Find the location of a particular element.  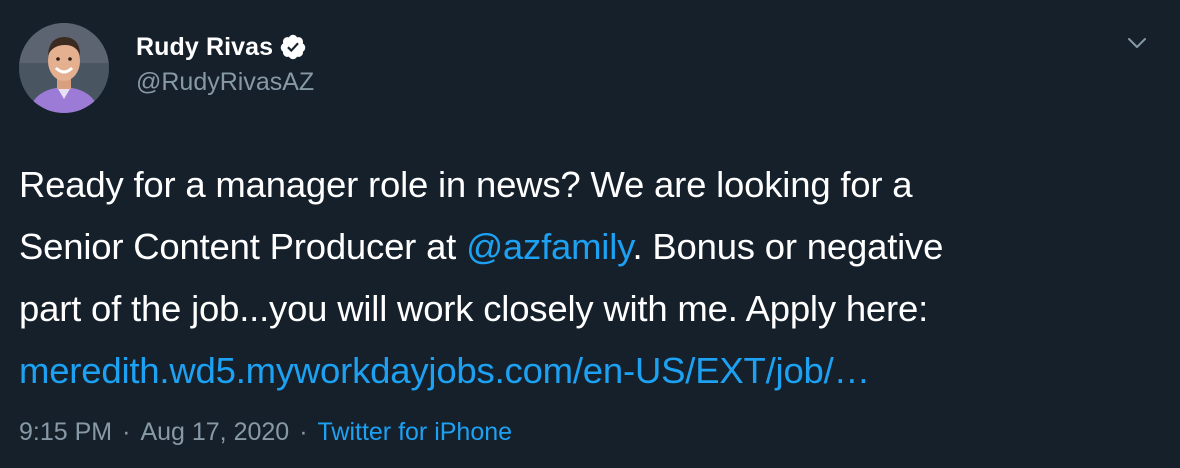

tweet-source-link: Twitter for iPhone is located at coordinates (415, 432).